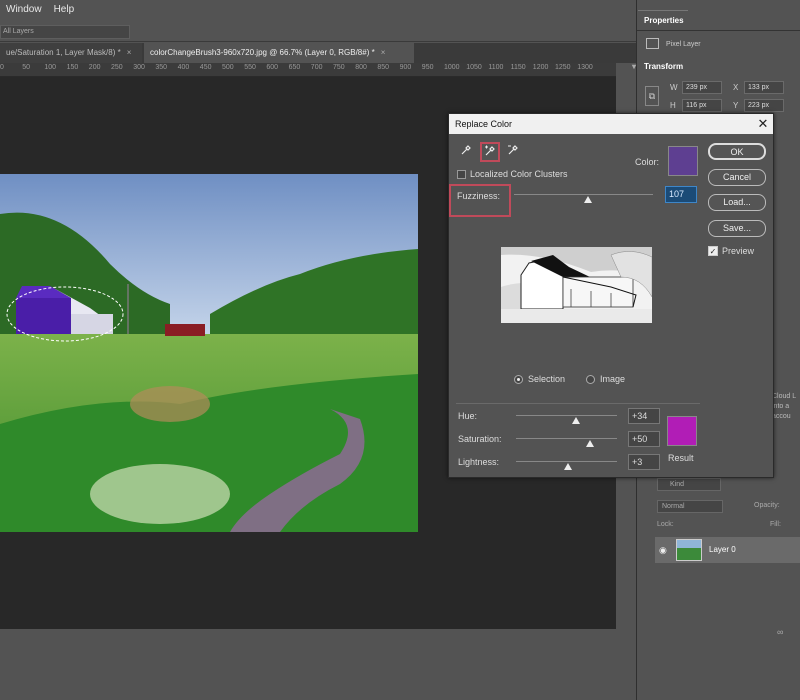 The image size is (800, 700). Describe the element at coordinates (583, 194) in the screenshot. I see `fuzziness-slider` at that location.